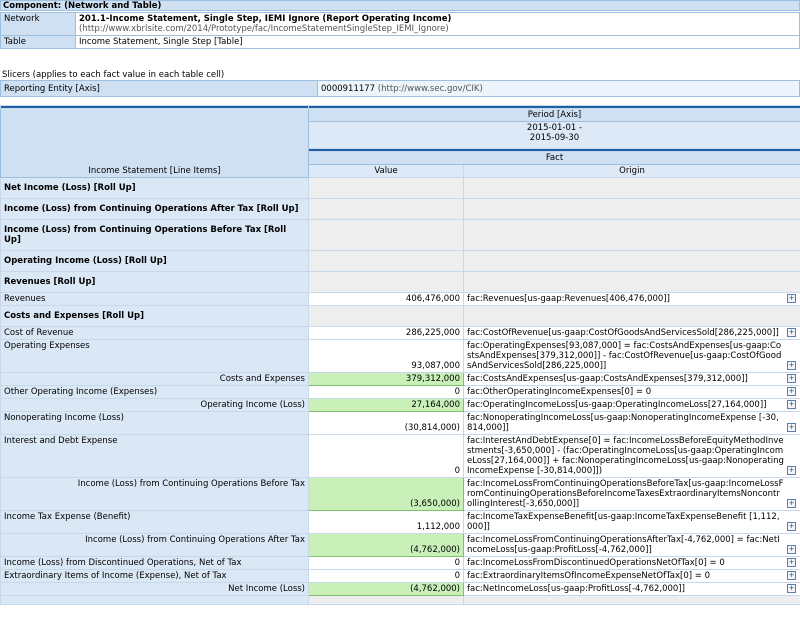 This screenshot has height=629, width=800. What do you see at coordinates (154, 600) in the screenshot?
I see `line-item-label` at bounding box center [154, 600].